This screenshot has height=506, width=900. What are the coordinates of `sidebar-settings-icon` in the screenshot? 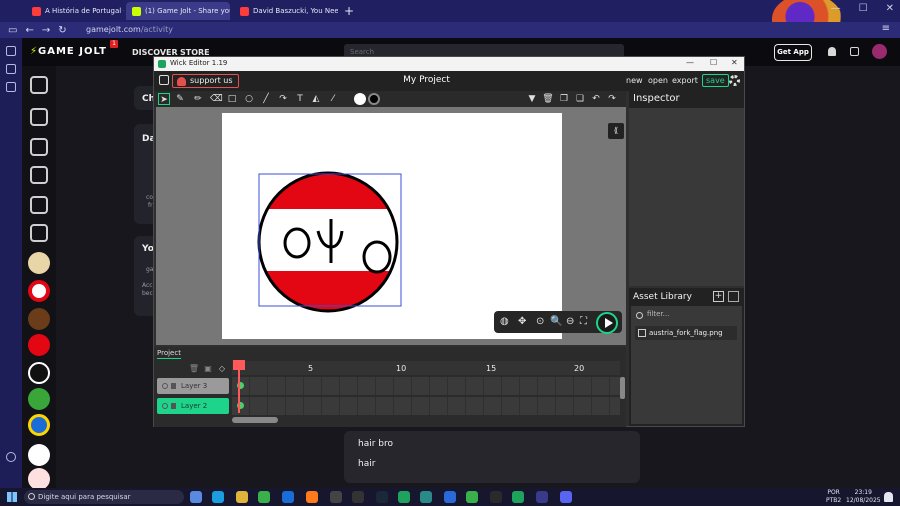 It's located at (11, 457).